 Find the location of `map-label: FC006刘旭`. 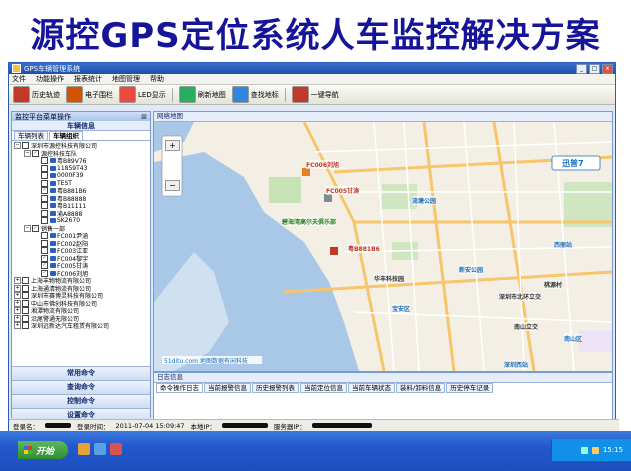

map-label: FC006刘旭 is located at coordinates (323, 164).